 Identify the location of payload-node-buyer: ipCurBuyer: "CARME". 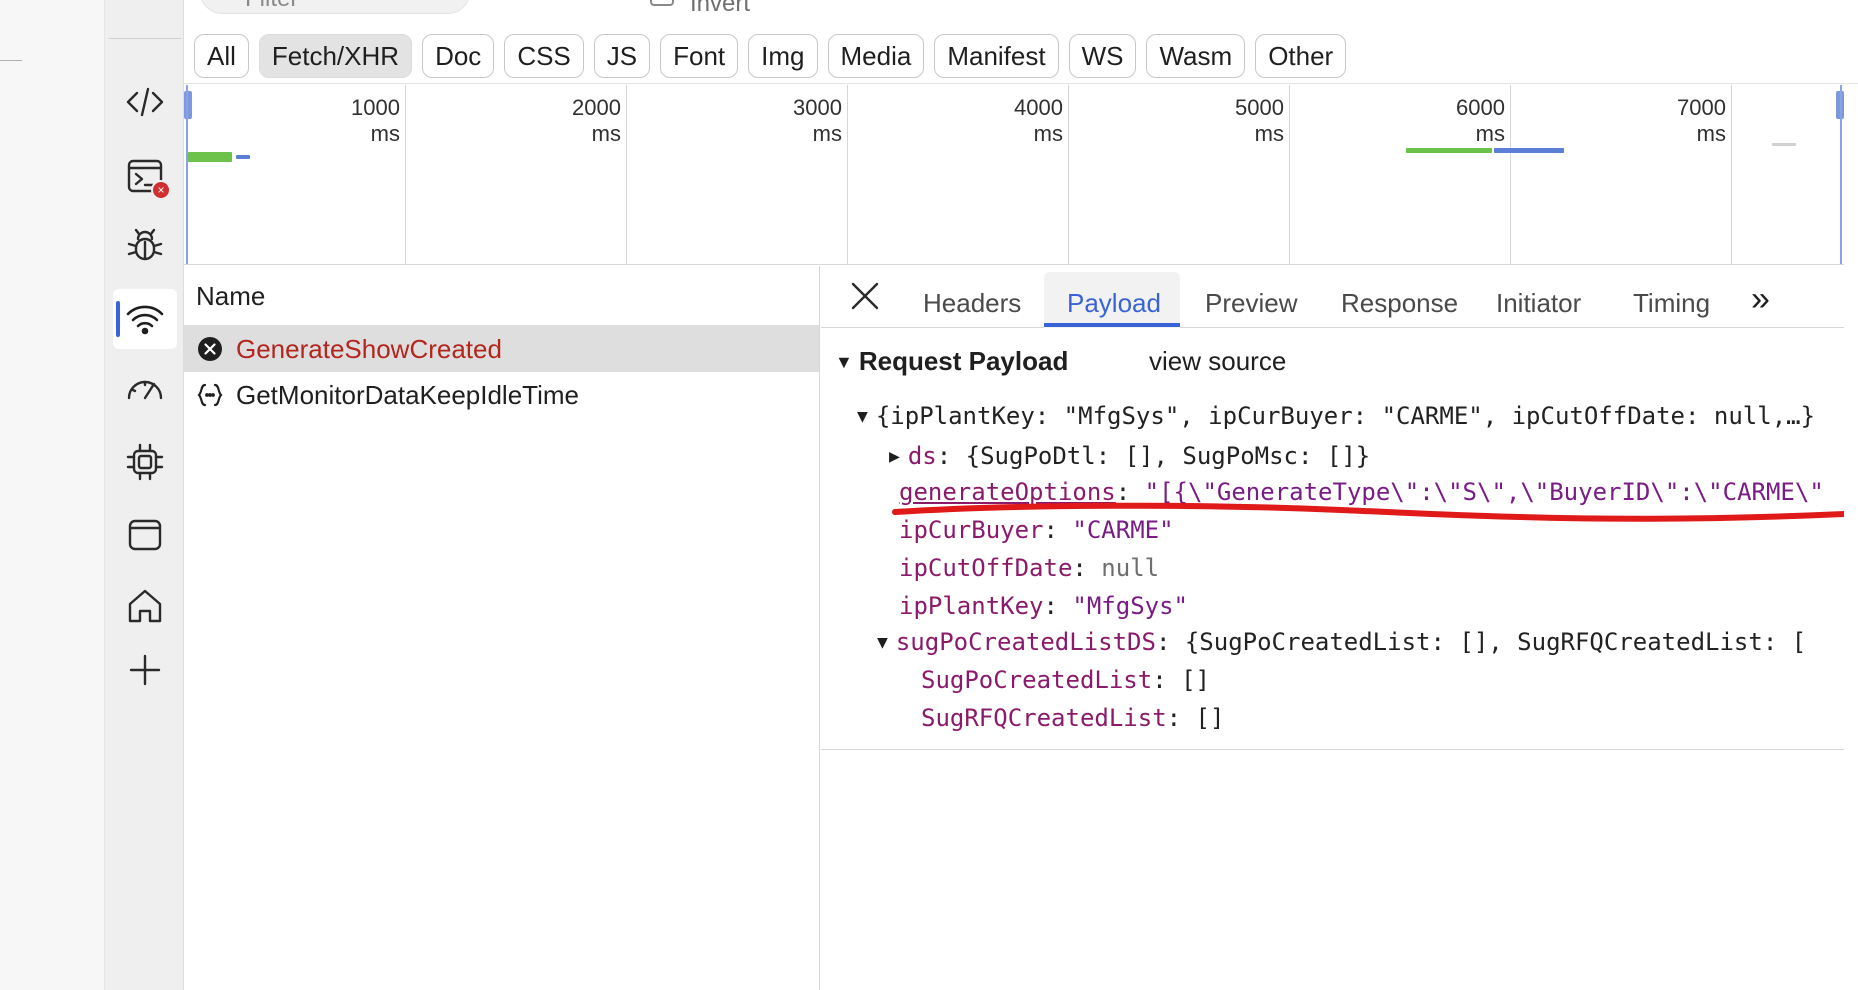
(1036, 530).